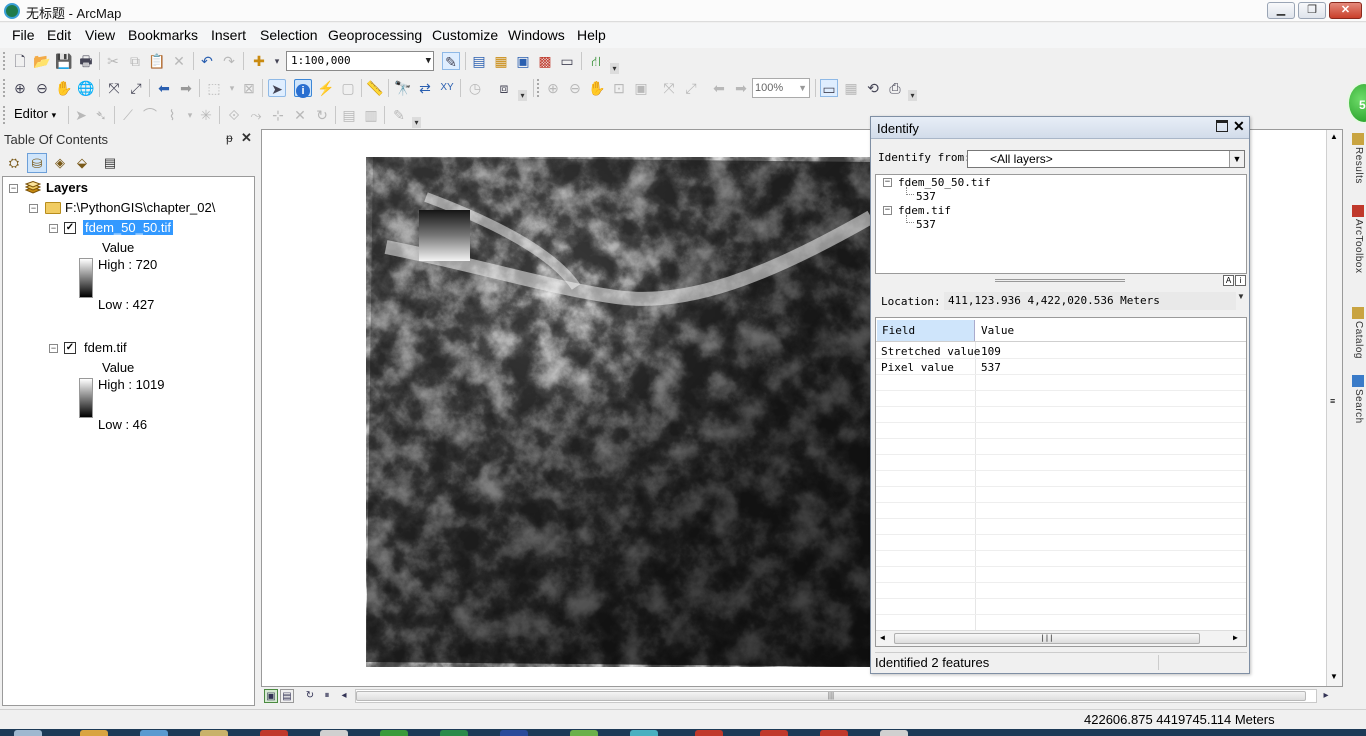 The height and width of the screenshot is (736, 1366). I want to click on edit-annotation-icon: ➴, so click(101, 115).